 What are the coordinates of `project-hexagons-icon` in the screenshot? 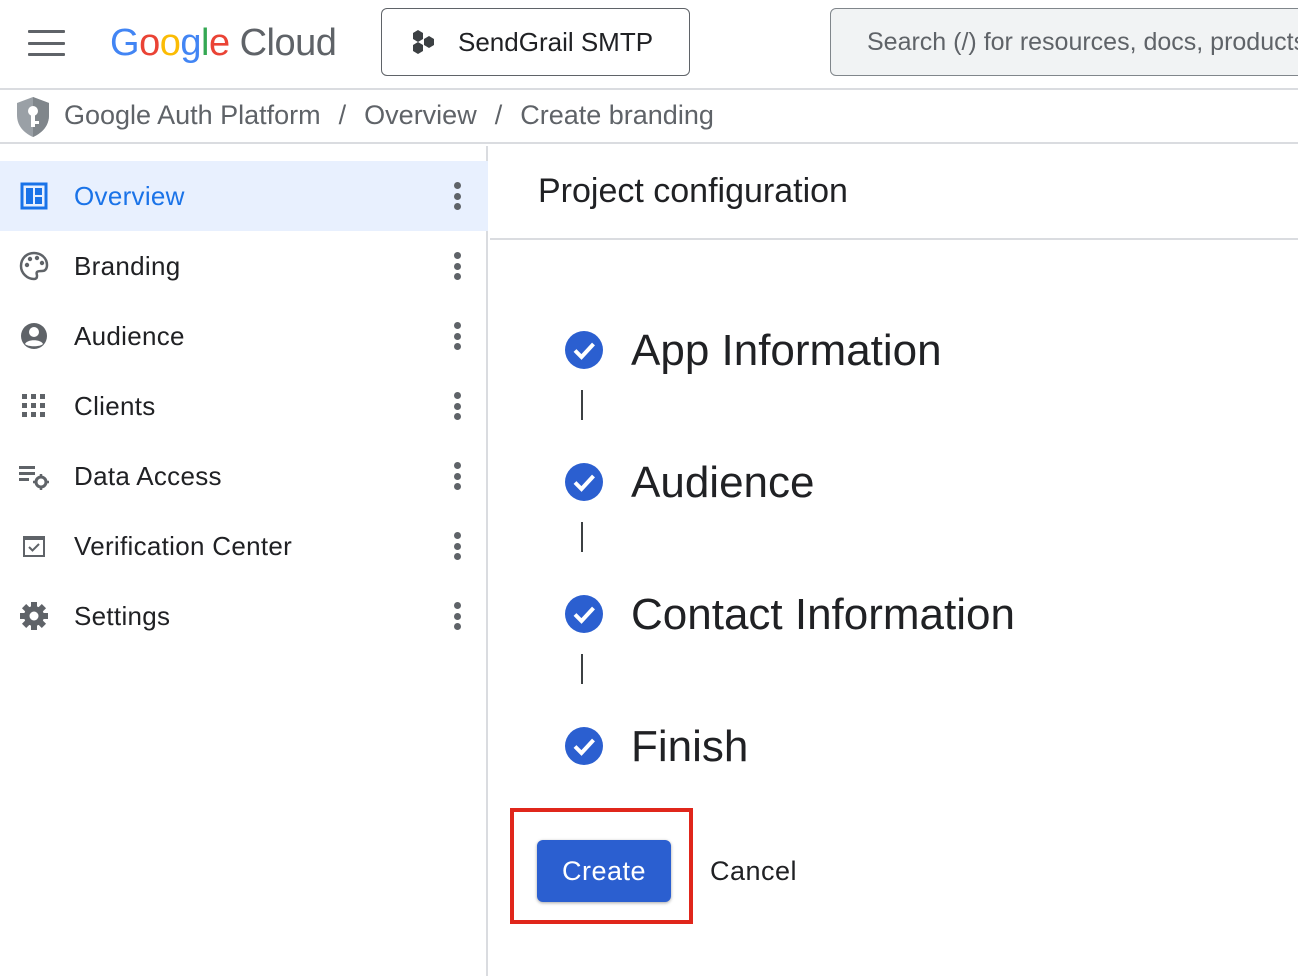 It's located at (423, 42).